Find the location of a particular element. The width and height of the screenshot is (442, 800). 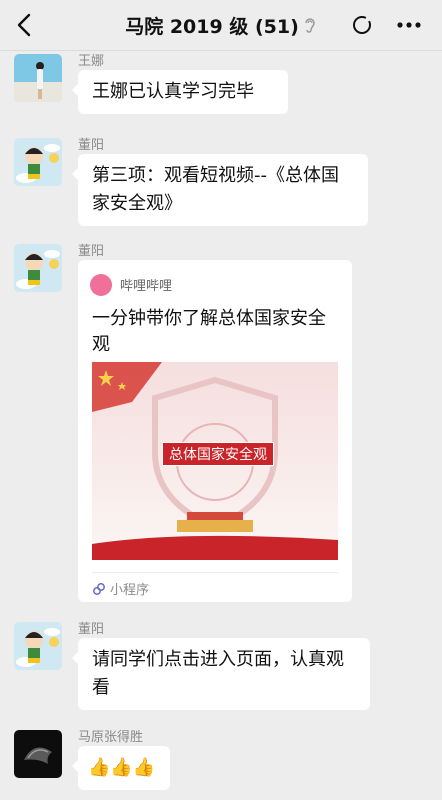

photo-avatar is located at coordinates (38, 78).